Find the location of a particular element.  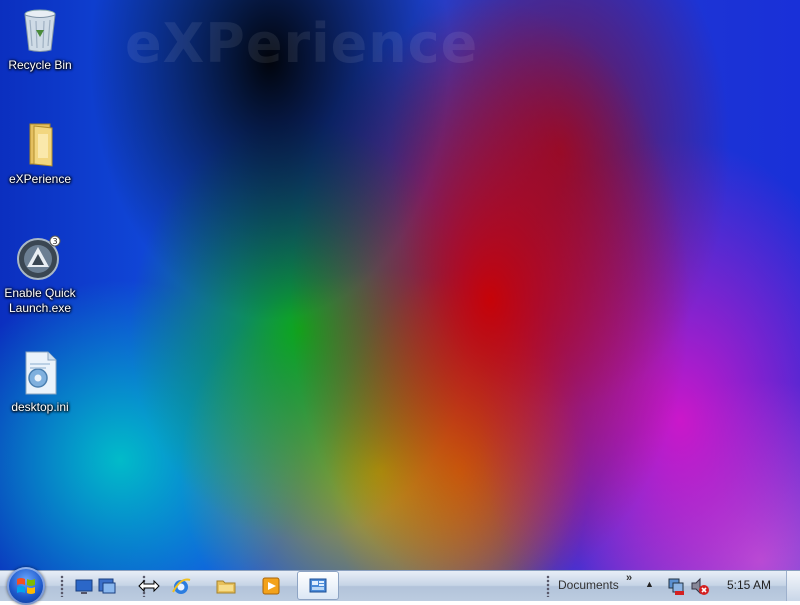

start-button is located at coordinates (26, 586).